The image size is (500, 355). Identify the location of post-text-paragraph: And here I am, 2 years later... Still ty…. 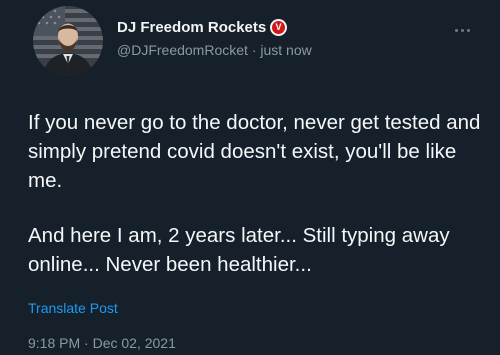
(239, 250).